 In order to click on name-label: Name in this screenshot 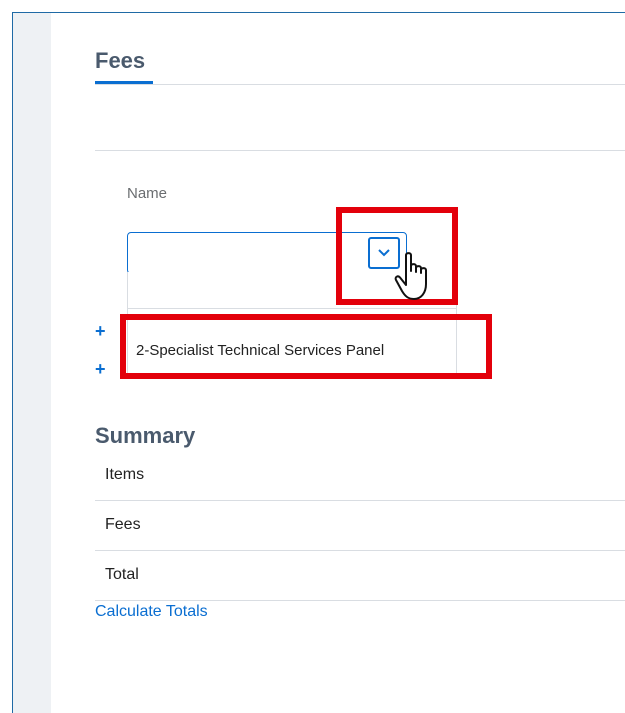, I will do `click(147, 193)`.